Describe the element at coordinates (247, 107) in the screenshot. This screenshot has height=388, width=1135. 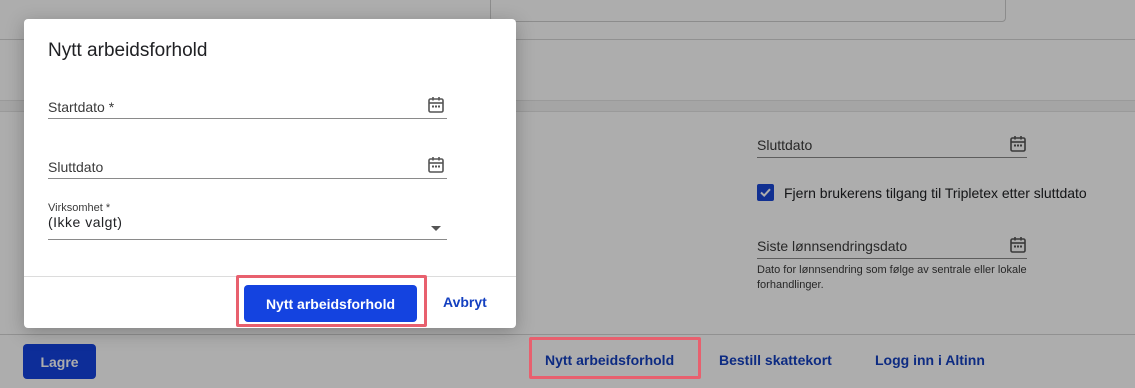
I see `start-date-field: Startdato *` at that location.